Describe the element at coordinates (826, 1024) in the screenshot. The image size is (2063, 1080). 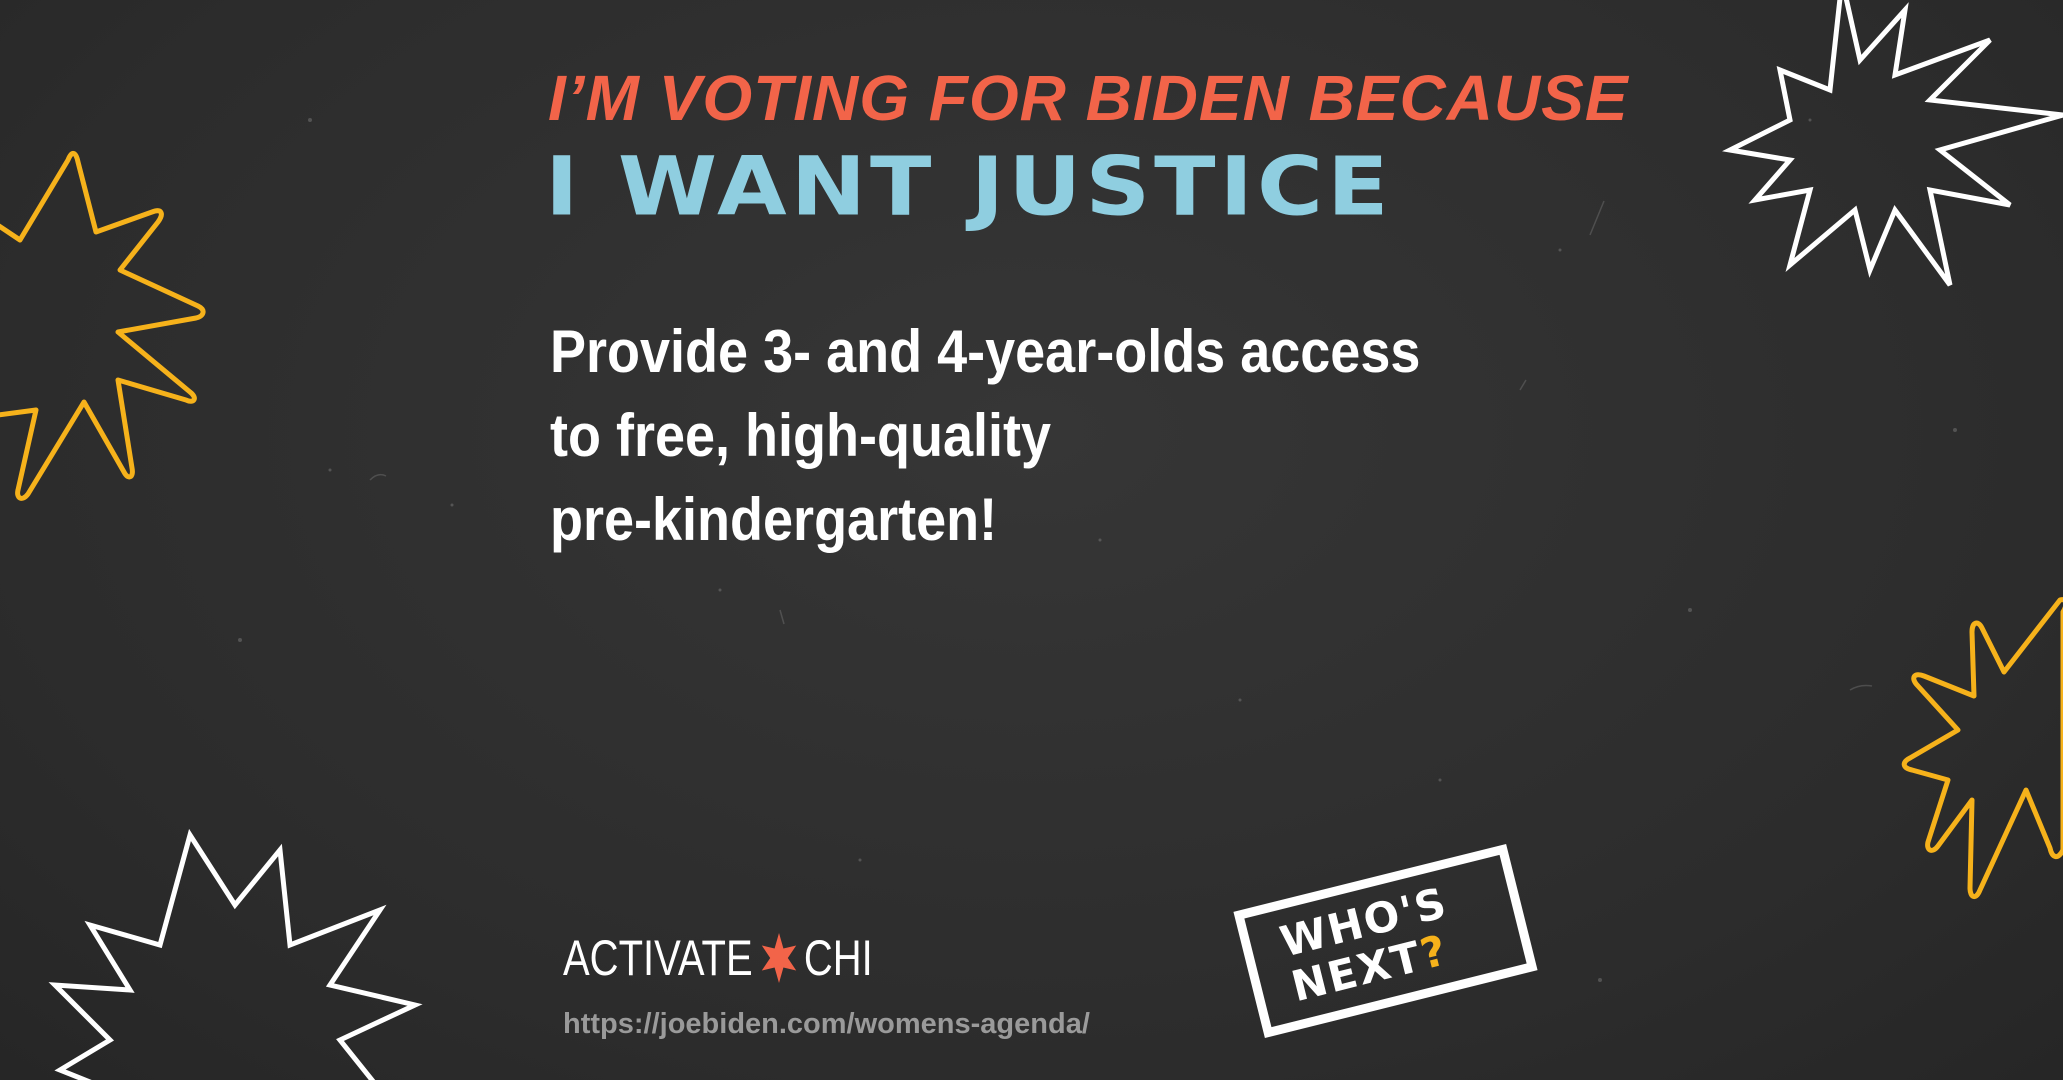
I see `source-url: https://joebiden.com/womens-agenda/` at that location.